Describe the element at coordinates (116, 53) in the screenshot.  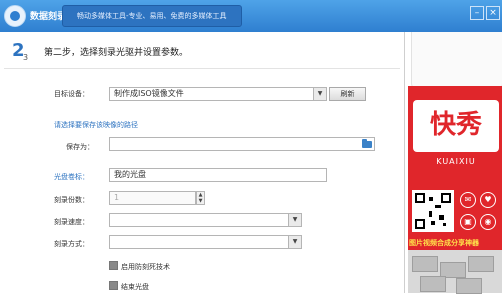
I see `step-title: 第二步，选择刻录光驱并设置参数。` at that location.